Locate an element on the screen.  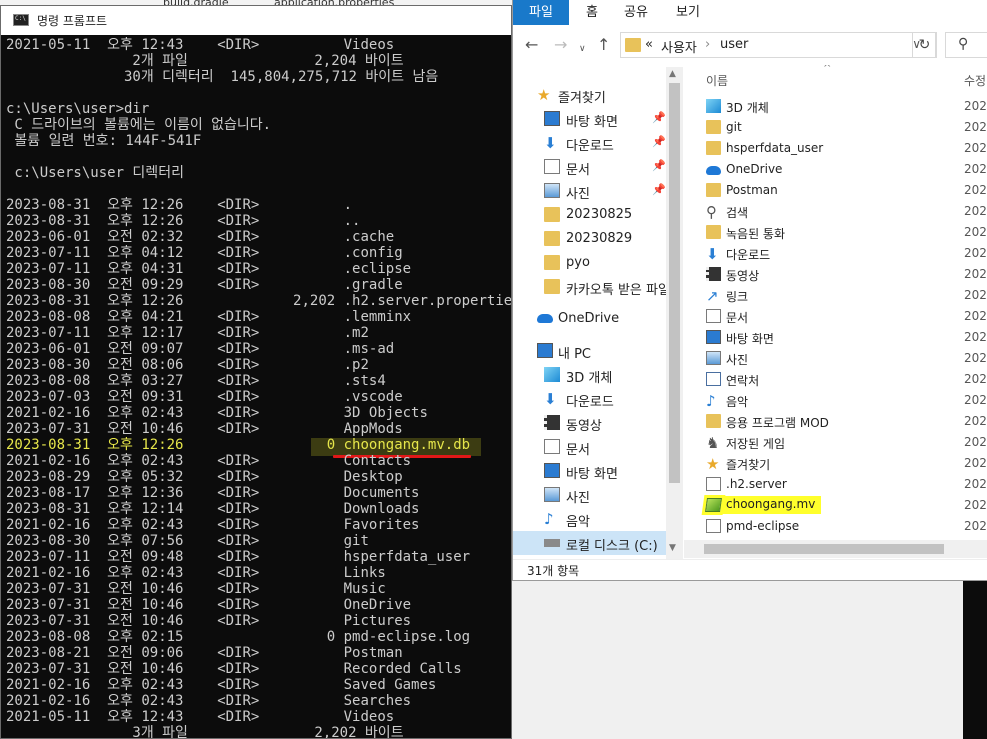
file-name: 문서 is located at coordinates (737, 318).